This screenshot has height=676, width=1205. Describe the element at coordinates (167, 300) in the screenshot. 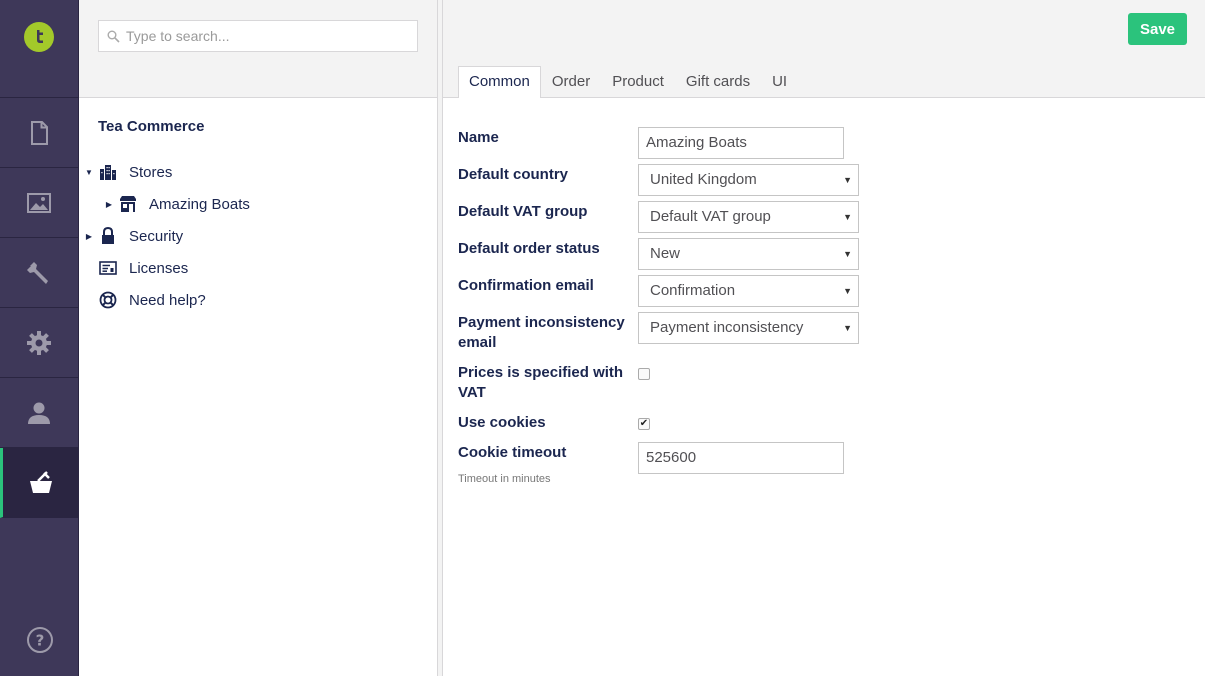

I see `tree-node-label: Need help?` at that location.